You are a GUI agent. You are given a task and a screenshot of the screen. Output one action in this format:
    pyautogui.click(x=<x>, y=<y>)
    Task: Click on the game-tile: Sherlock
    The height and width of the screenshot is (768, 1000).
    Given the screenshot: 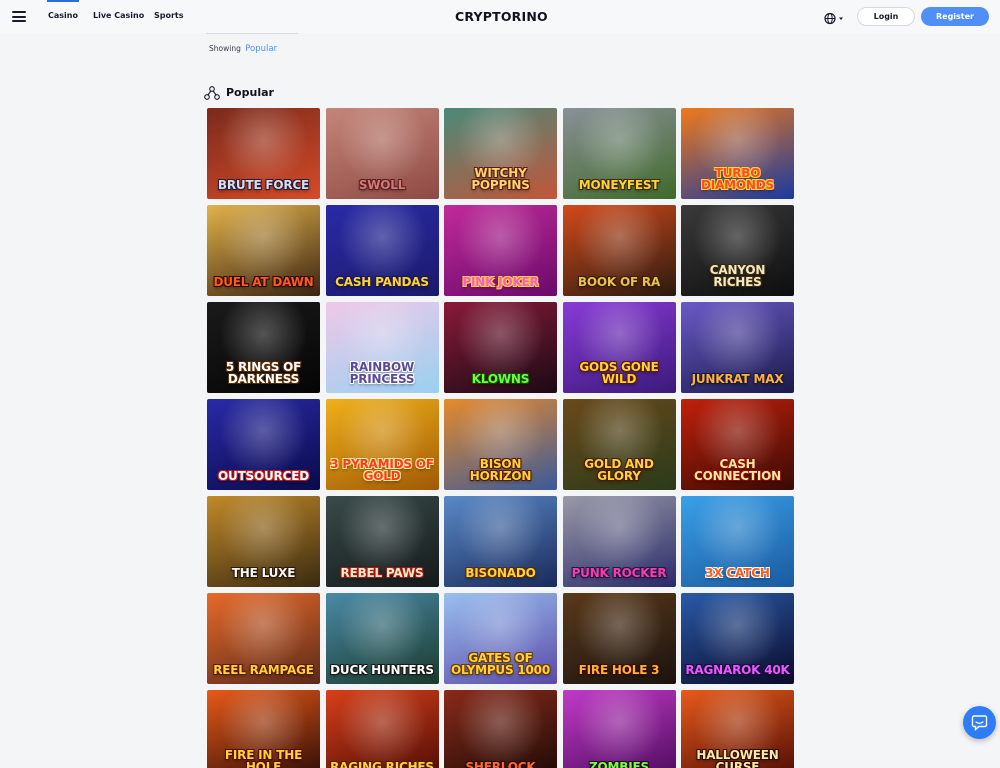 What is the action you would take?
    pyautogui.click(x=500, y=729)
    